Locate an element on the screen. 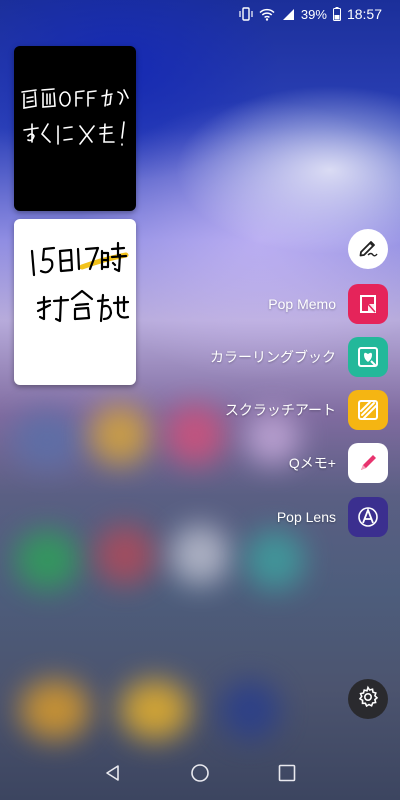  menu-item-pop-memo: Pop Memo is located at coordinates (328, 304).